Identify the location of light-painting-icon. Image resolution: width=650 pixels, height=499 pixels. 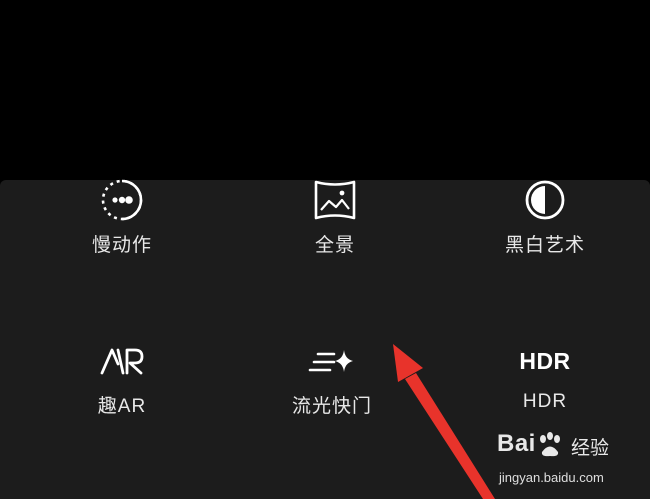
(330, 361).